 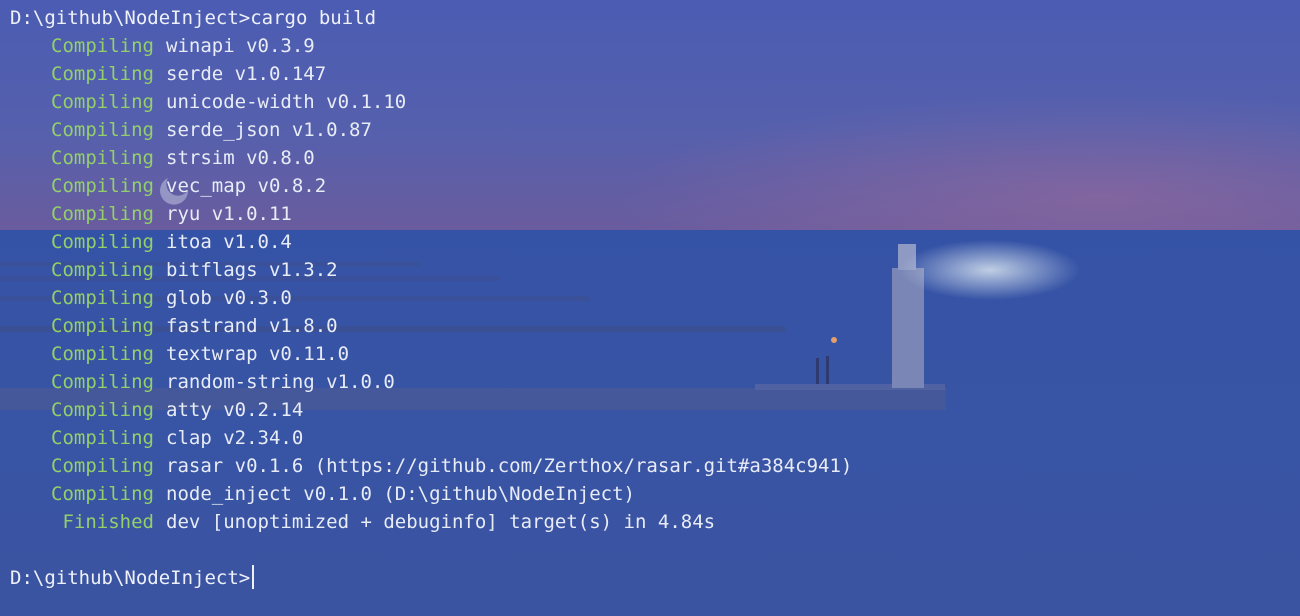 I want to click on output-line: Compiling clap v2.34.0, so click(x=650, y=438).